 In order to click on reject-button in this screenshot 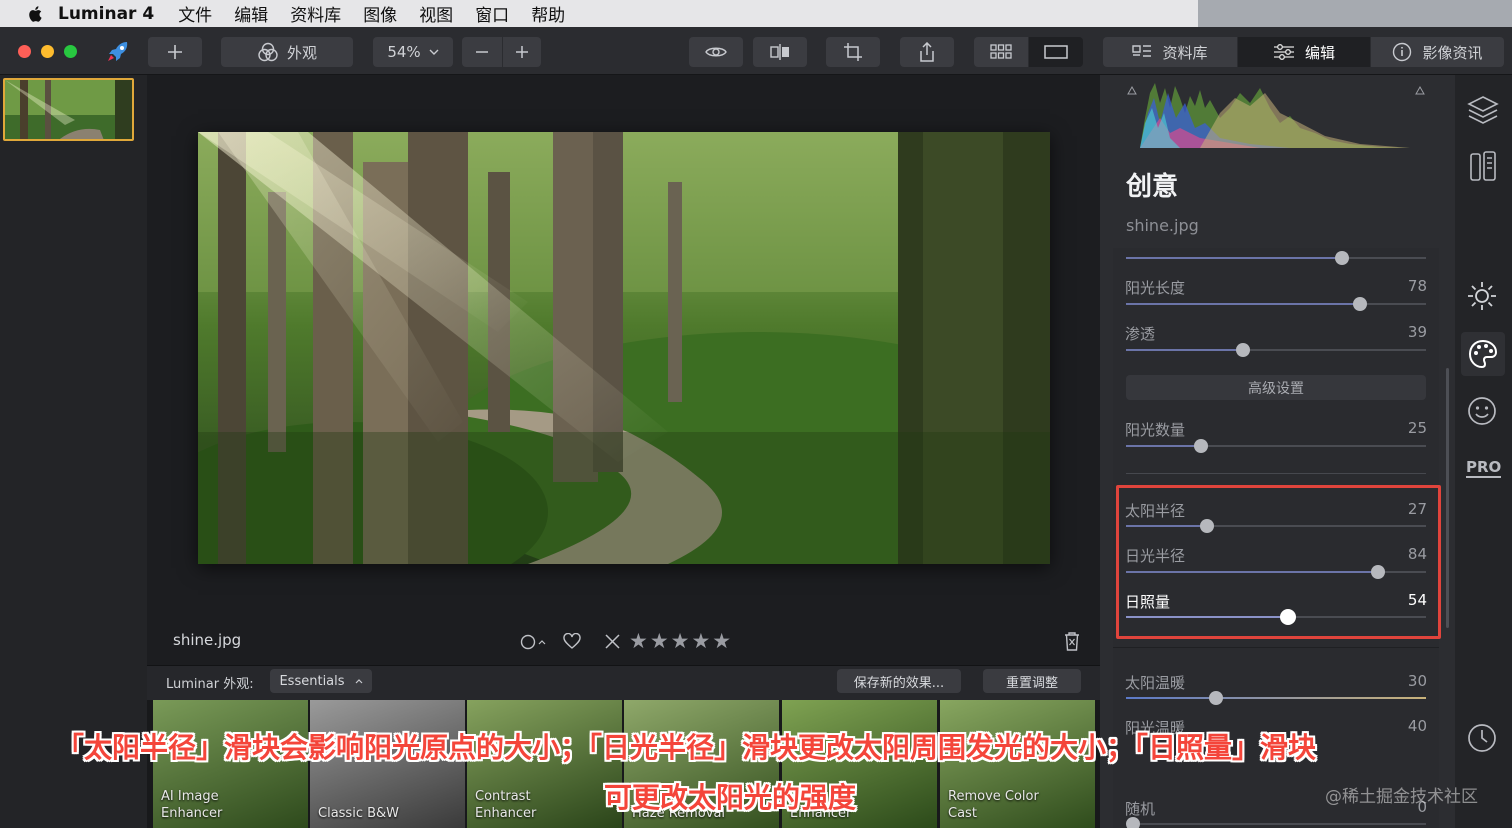, I will do `click(612, 643)`.